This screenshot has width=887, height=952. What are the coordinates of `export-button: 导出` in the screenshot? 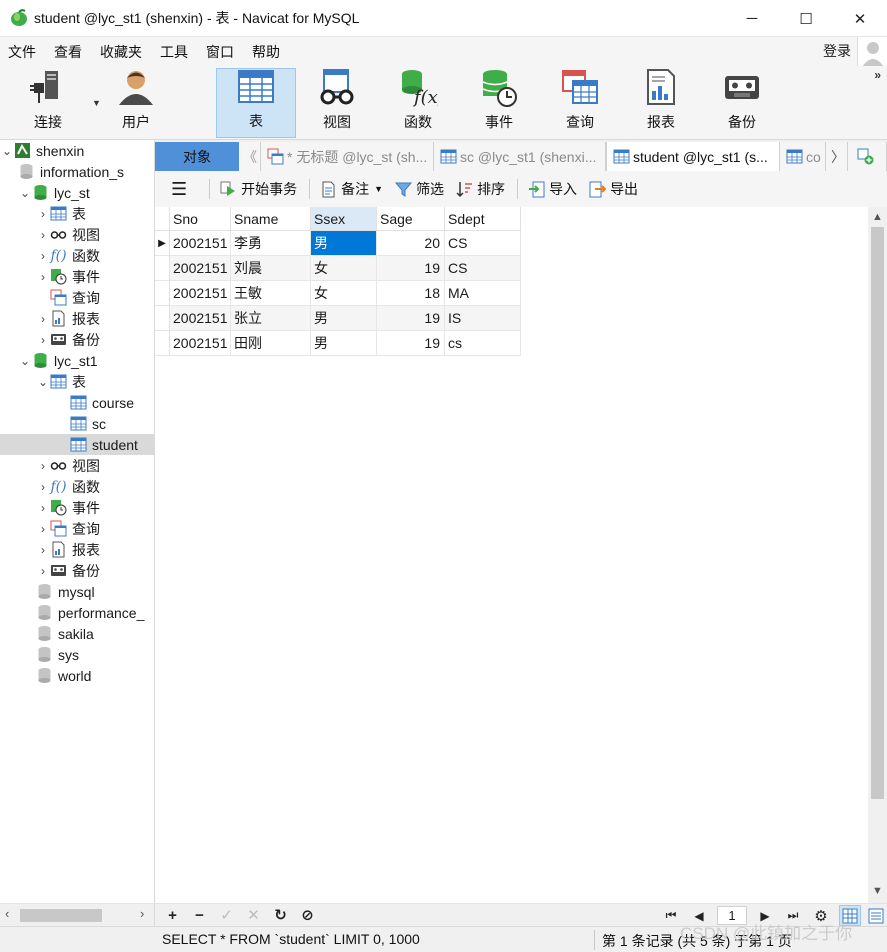 It's located at (613, 189).